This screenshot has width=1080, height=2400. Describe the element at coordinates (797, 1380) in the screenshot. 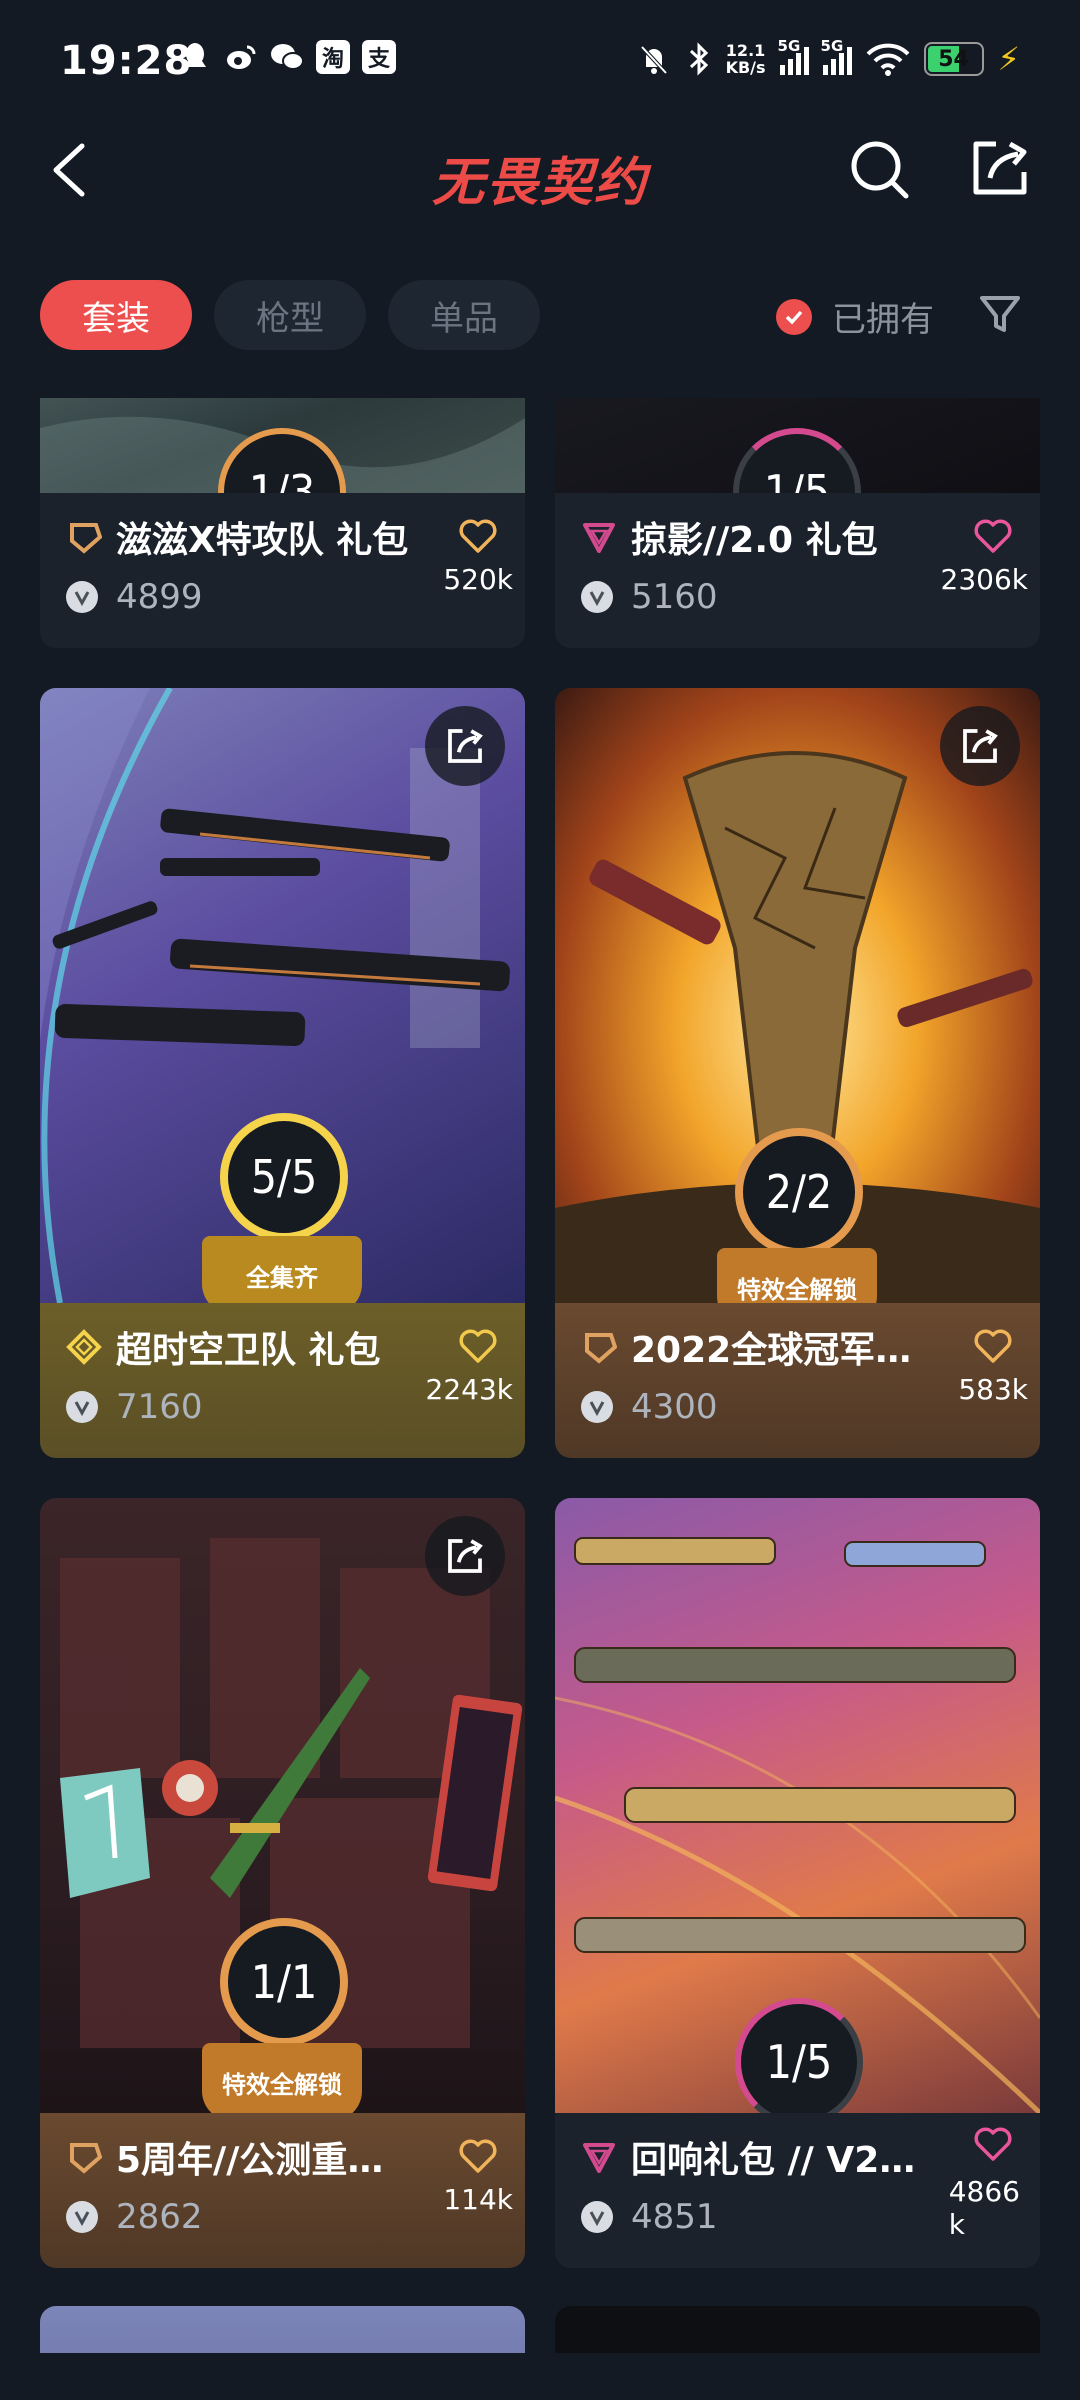

I see `bundle-info: 2022全球冠军… 4300 583k` at that location.